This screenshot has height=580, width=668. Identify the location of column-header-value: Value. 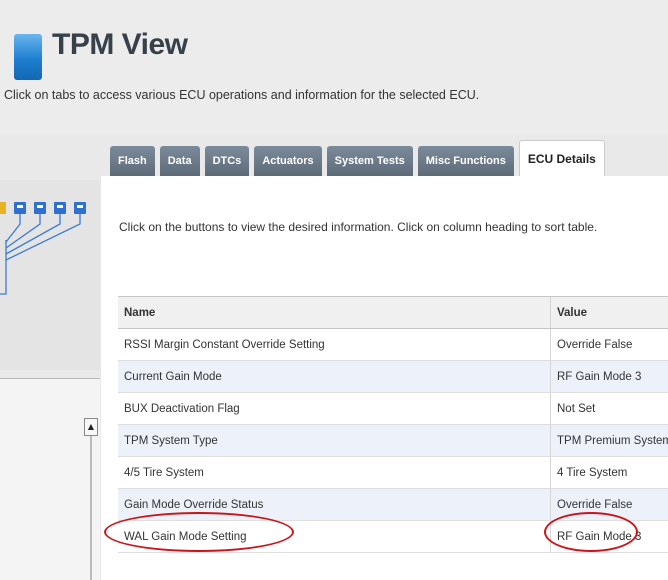
(609, 312).